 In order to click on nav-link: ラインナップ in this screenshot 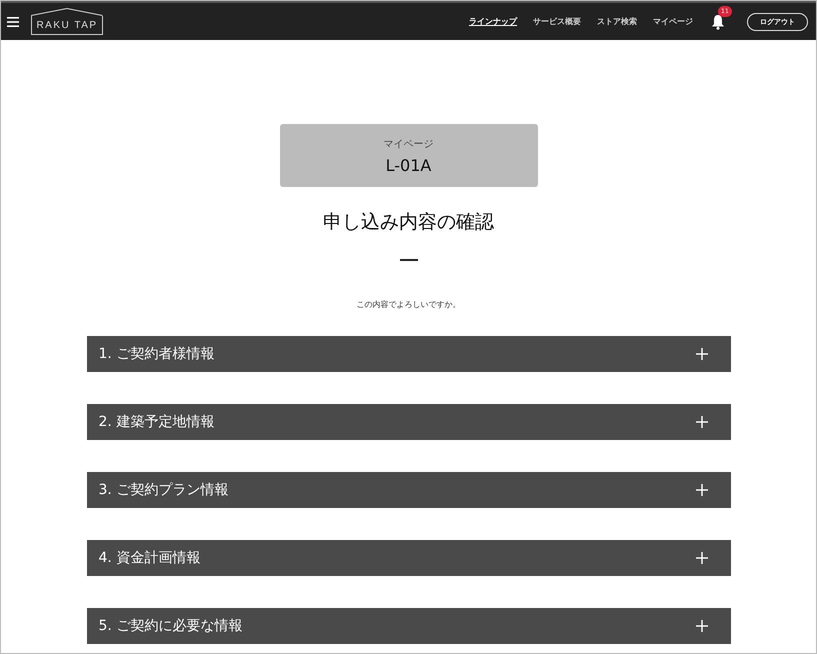, I will do `click(493, 21)`.